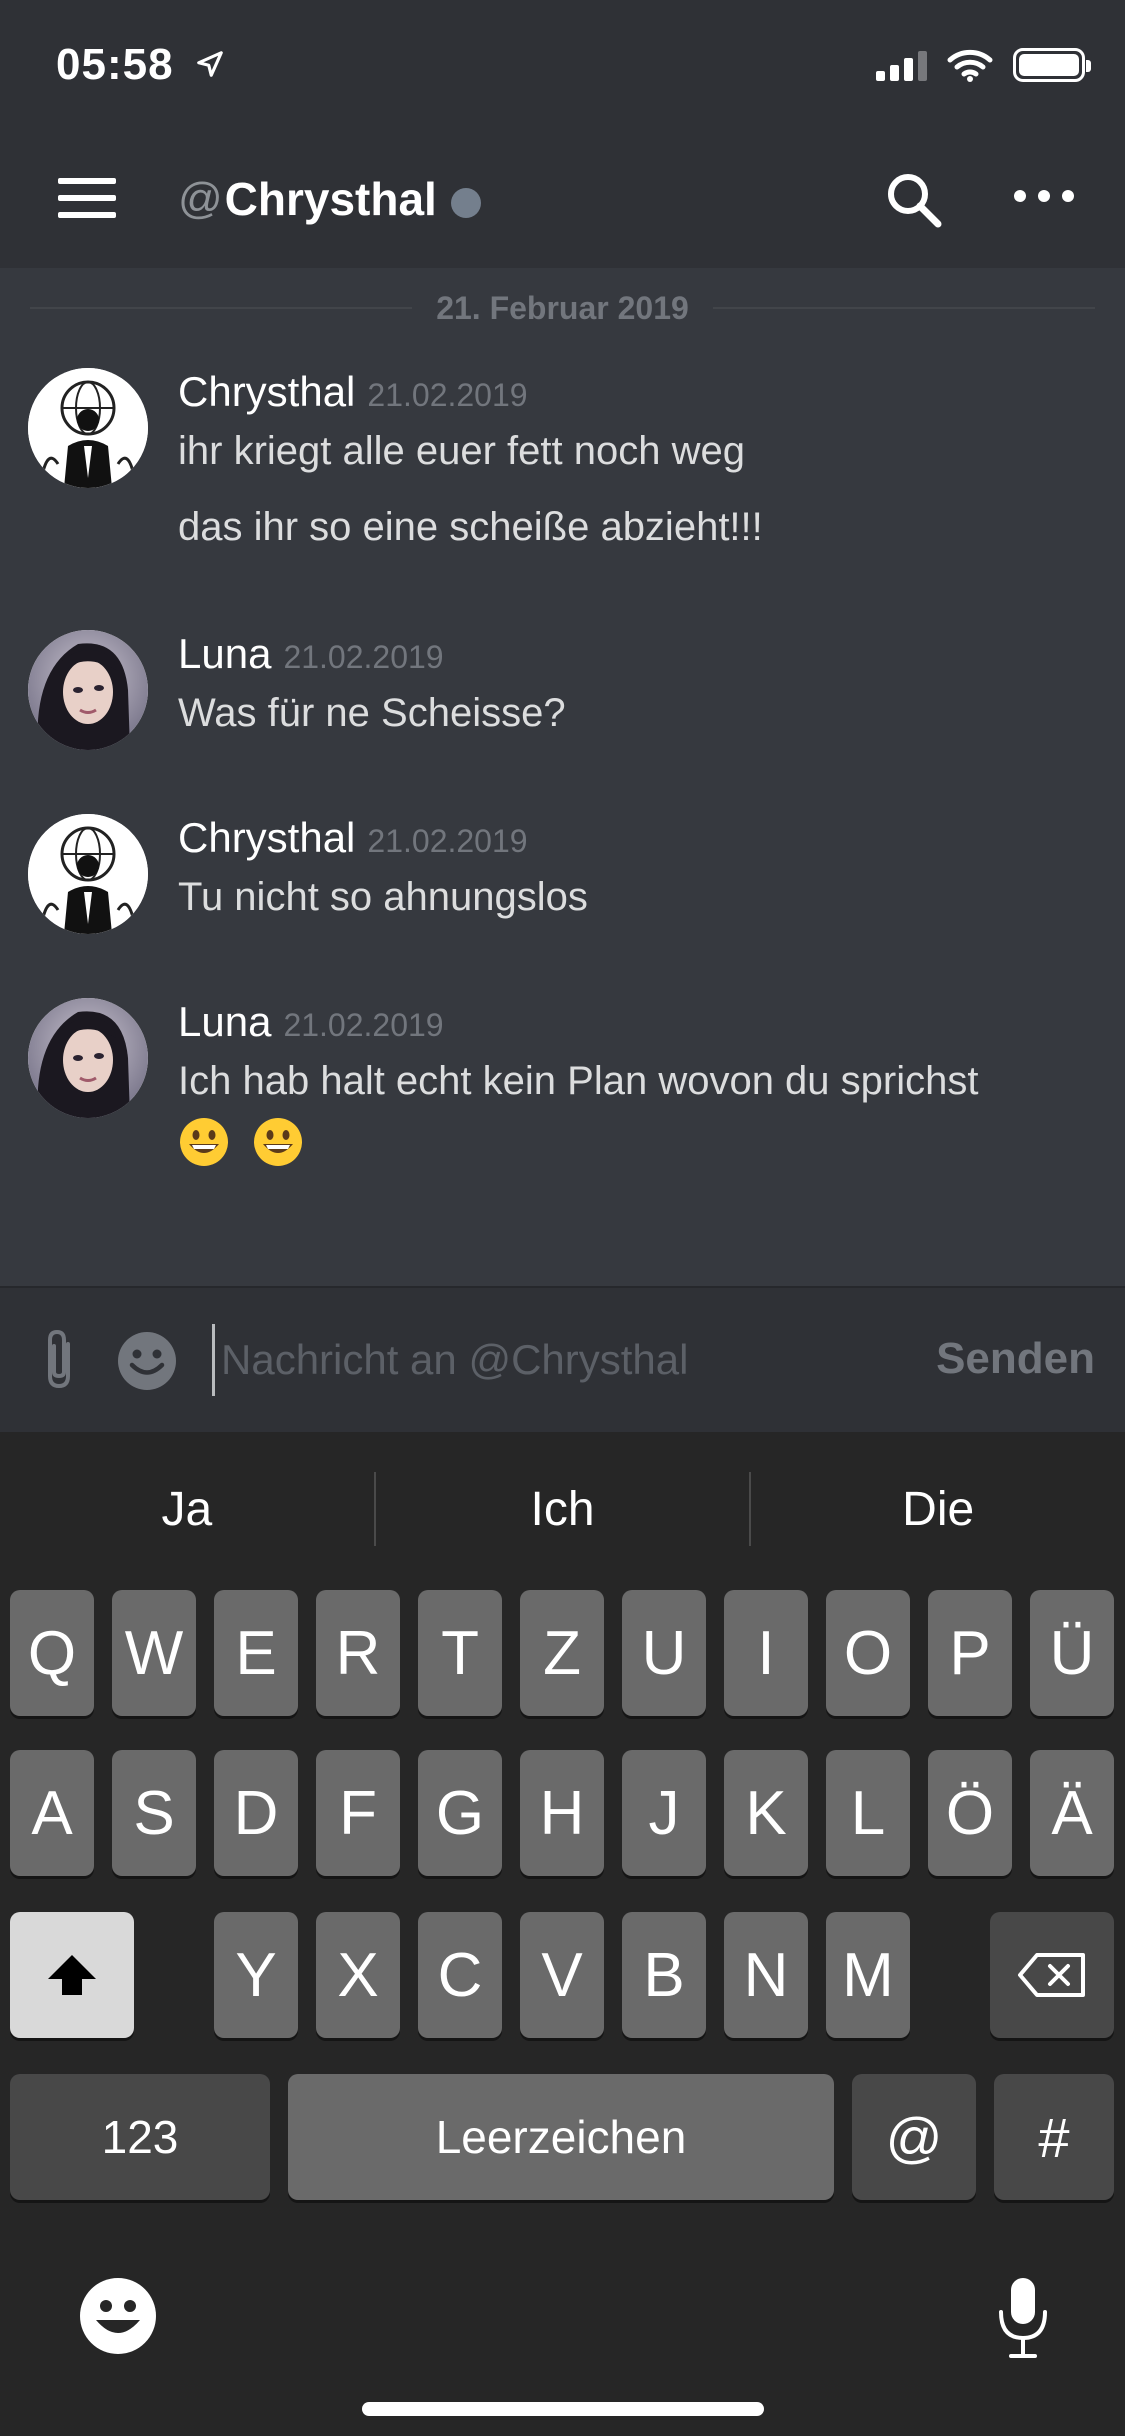 Image resolution: width=1125 pixels, height=2436 pixels. Describe the element at coordinates (470, 527) in the screenshot. I see `message-text: das ihr so eine scheiße abzieht!!!` at that location.